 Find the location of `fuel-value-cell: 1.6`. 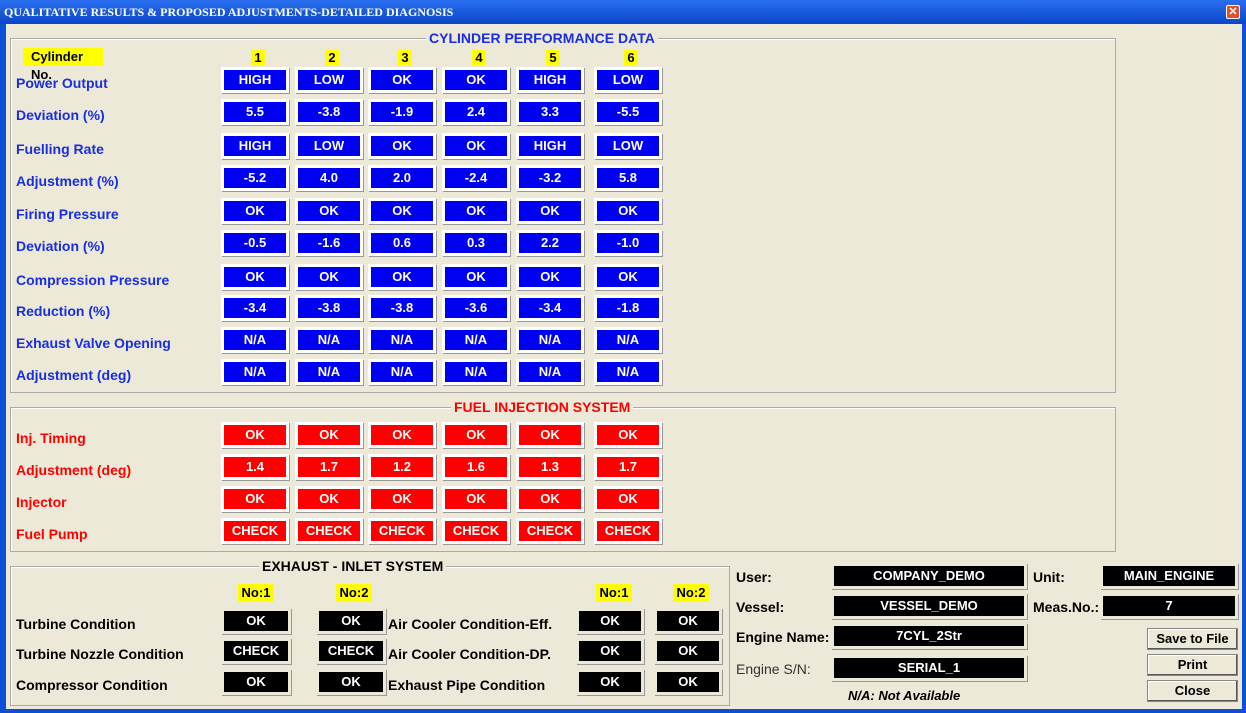

fuel-value-cell: 1.6 is located at coordinates (476, 467).